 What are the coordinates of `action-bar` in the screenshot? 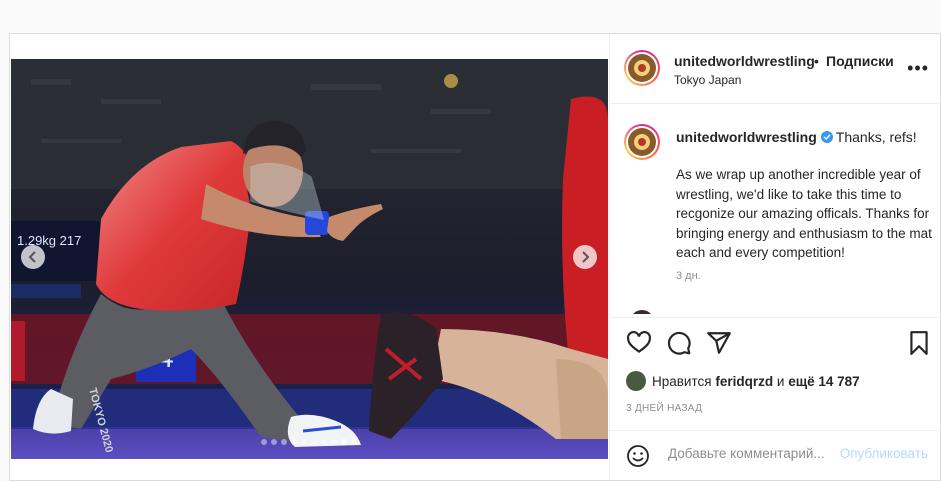 It's located at (775, 342).